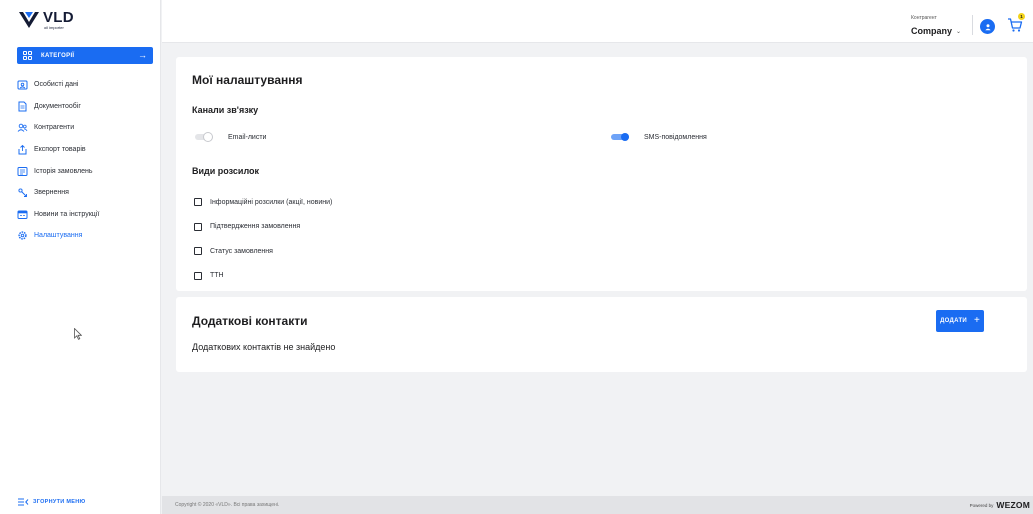 This screenshot has width=1033, height=514. Describe the element at coordinates (250, 321) in the screenshot. I see `contacts-title: Додаткові контакти` at that location.